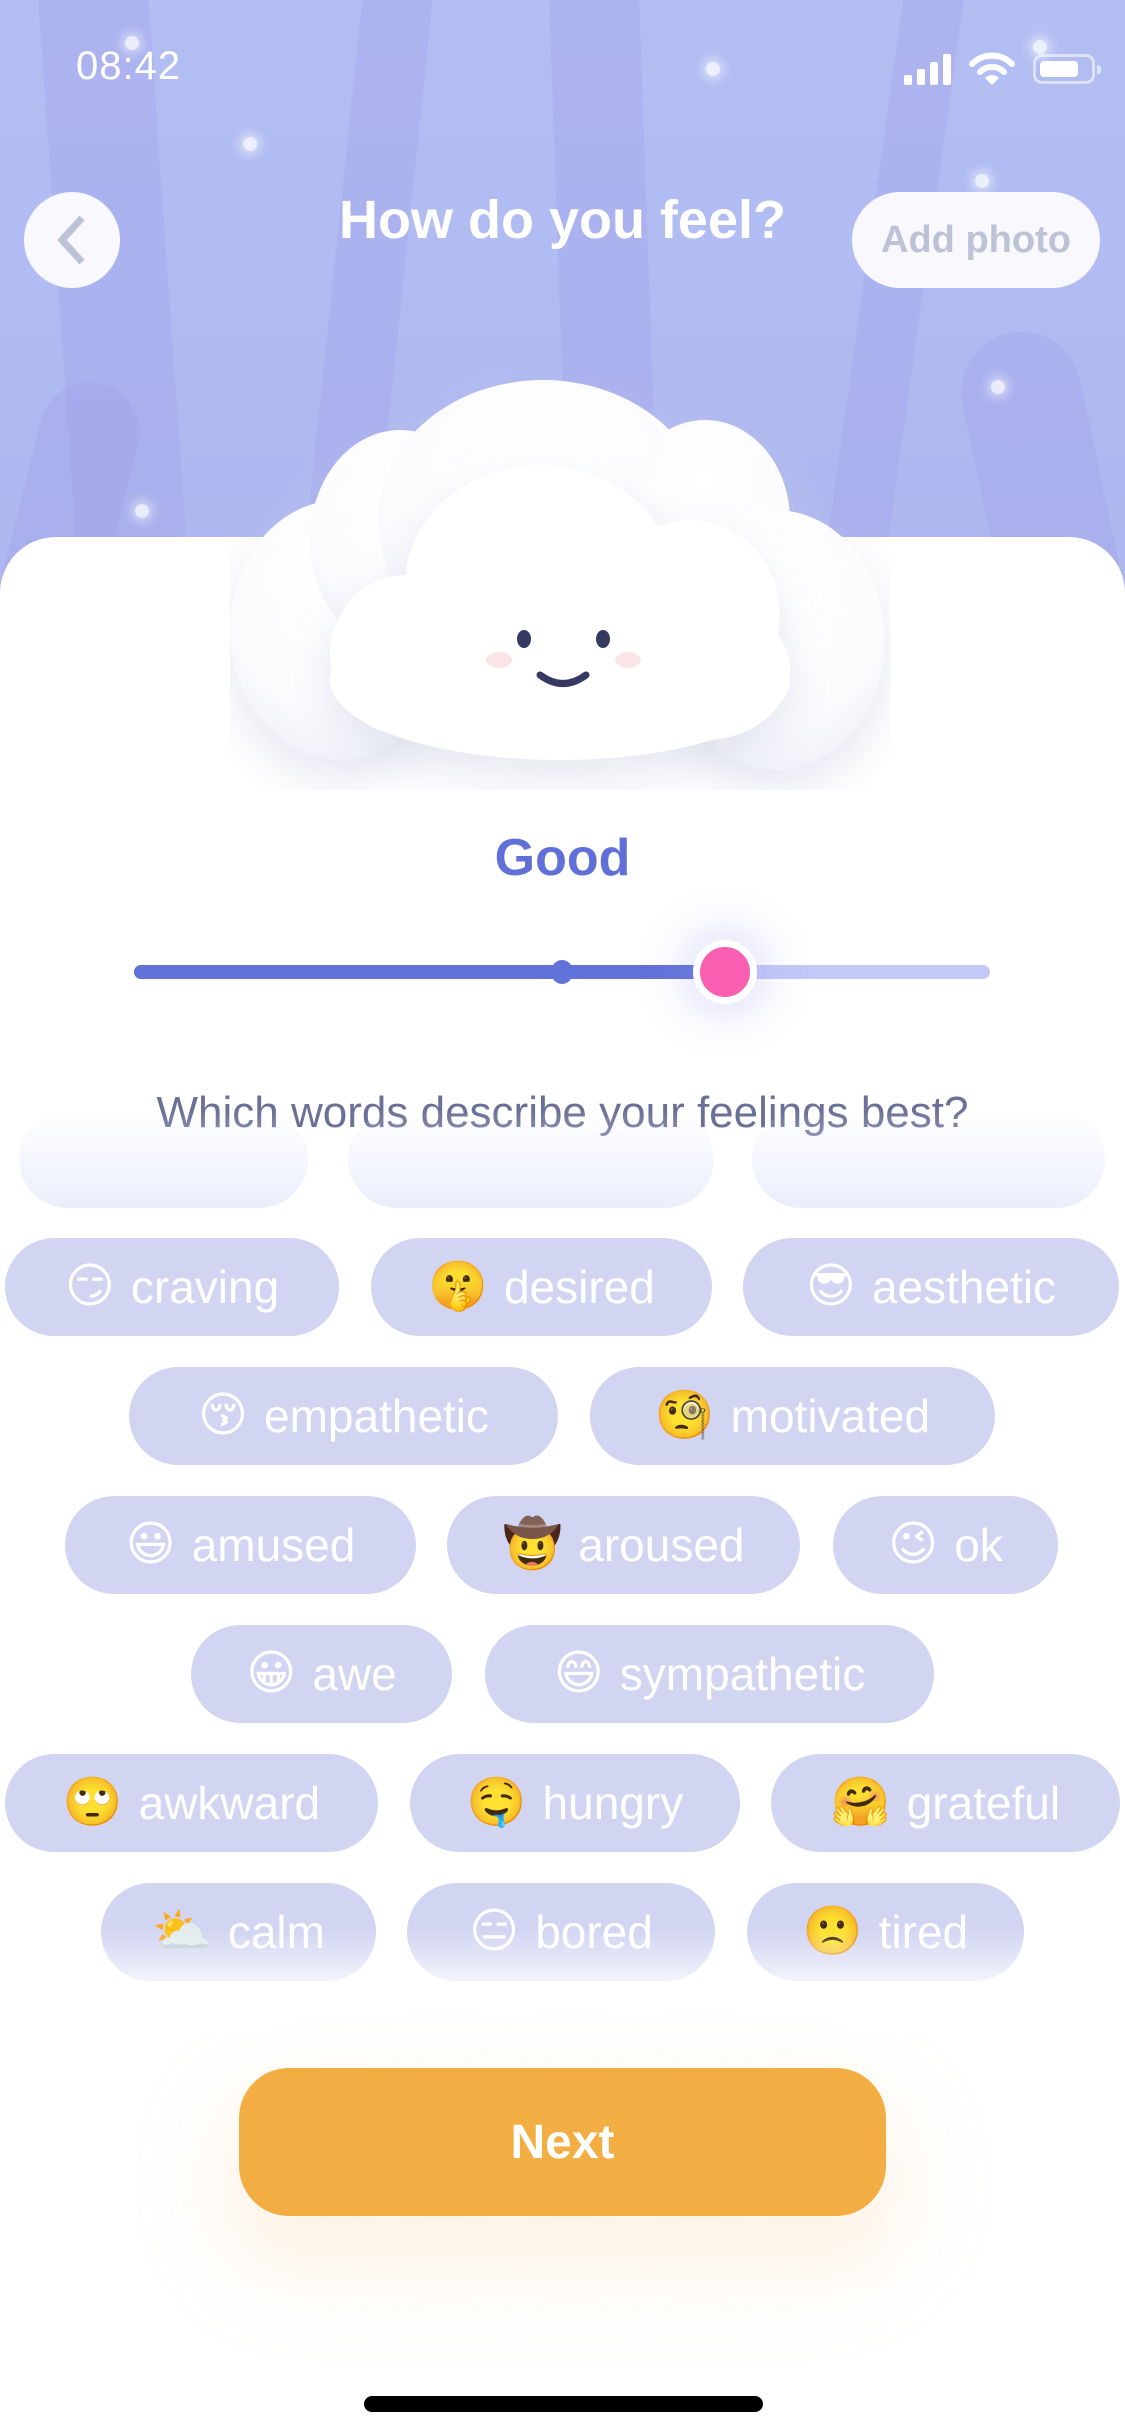  I want to click on feeling-chip-motivated: 🧐 motivated, so click(792, 1416).